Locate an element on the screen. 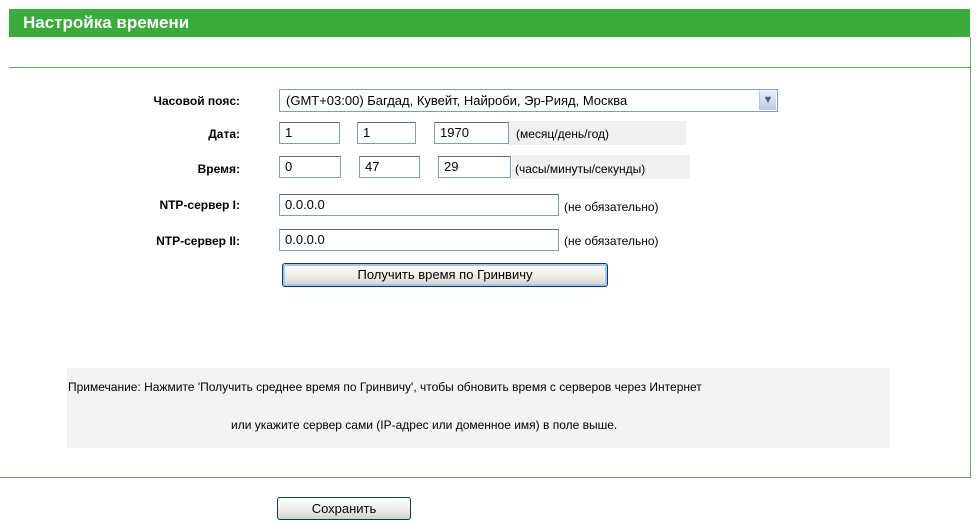 The image size is (979, 532). time-seconds-input: 29 is located at coordinates (474, 167).